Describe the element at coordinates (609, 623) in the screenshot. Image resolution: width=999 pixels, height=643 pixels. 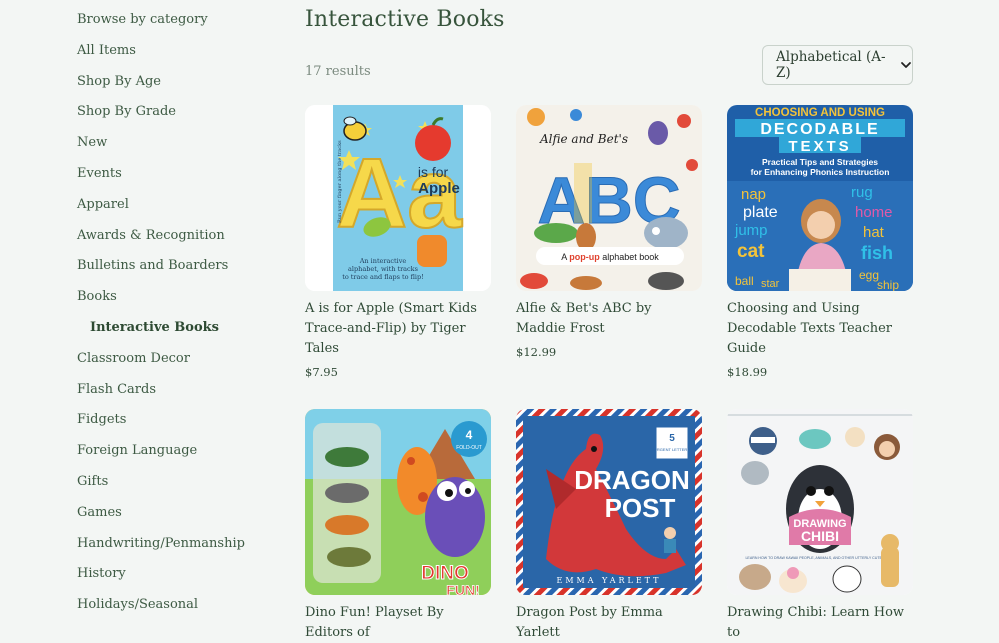
I see `product-title: Dragon Post by Emma Yarlett` at that location.